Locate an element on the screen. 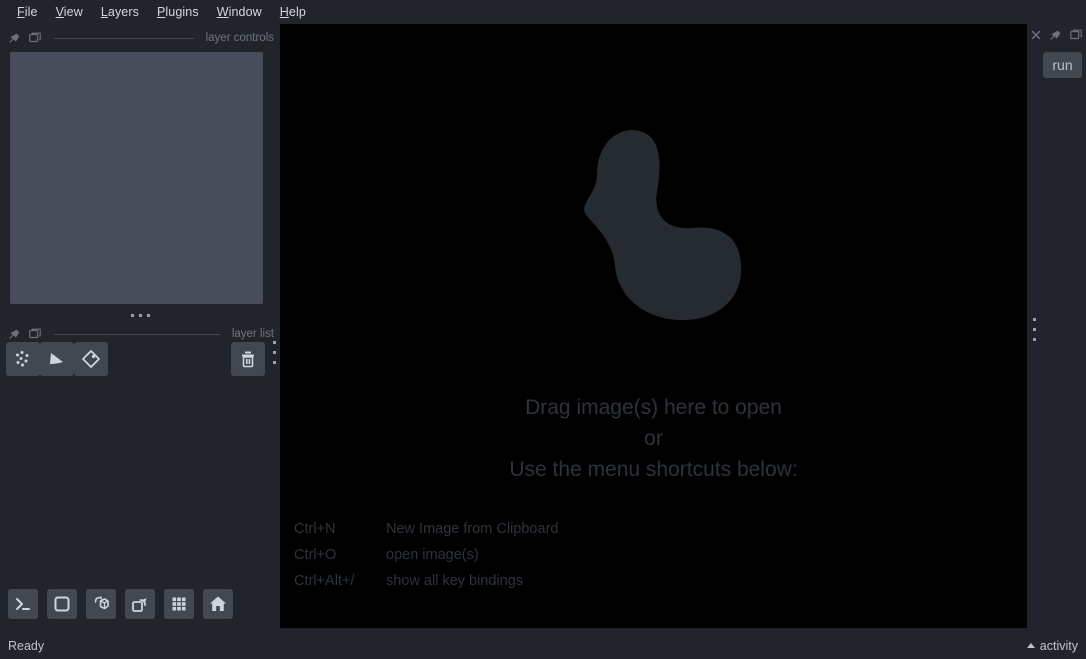  shortcut-description: show all key bindings is located at coordinates (455, 581).